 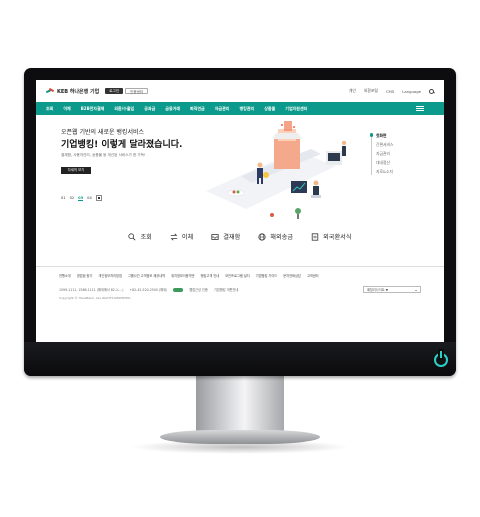 What do you see at coordinates (98, 198) in the screenshot?
I see `pause-icon` at bounding box center [98, 198].